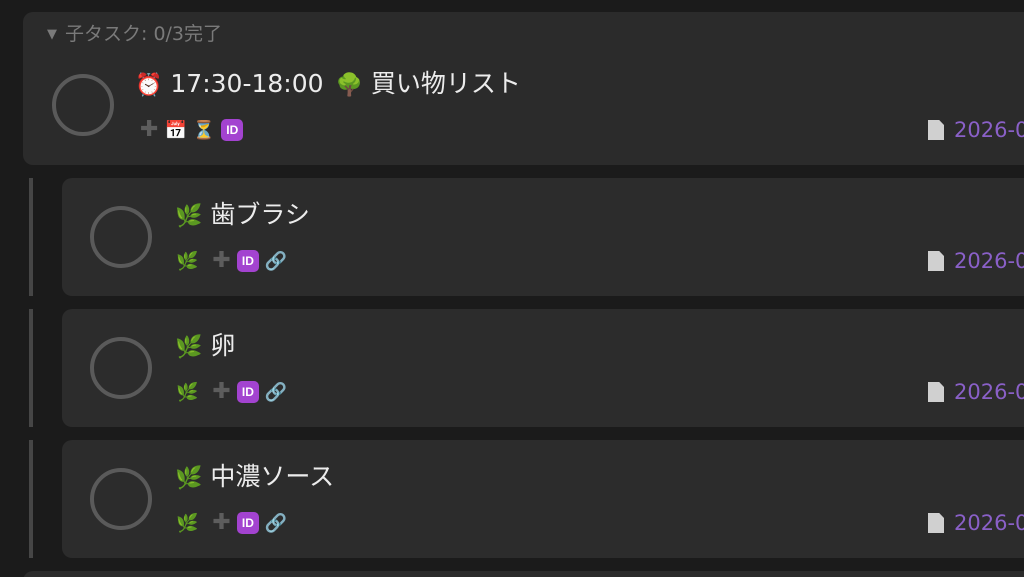 Image resolution: width=1024 pixels, height=577 pixels. I want to click on child-task-title: 🌿 歯ブラシ, so click(242, 216).